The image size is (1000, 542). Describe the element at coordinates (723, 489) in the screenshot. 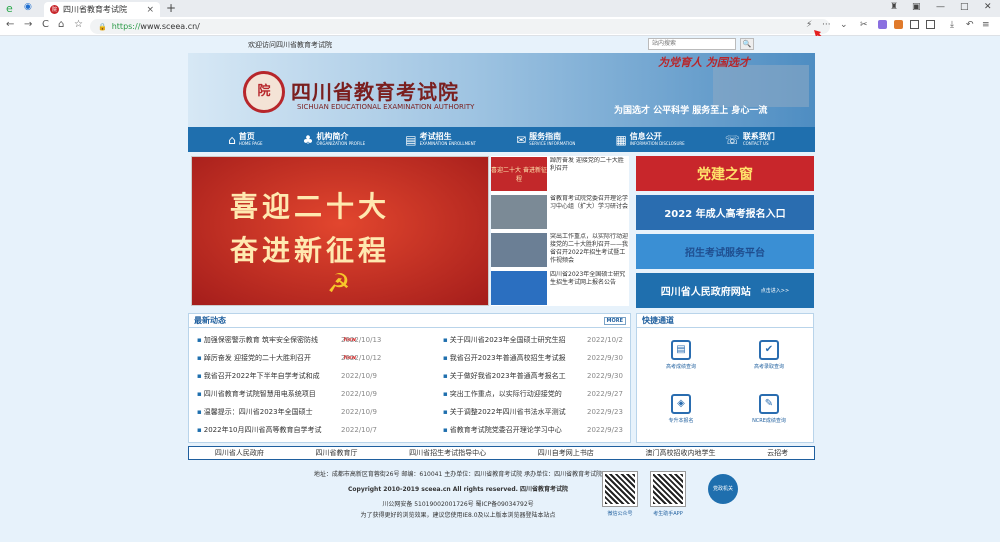

I see `government-badge: 党政机关` at that location.